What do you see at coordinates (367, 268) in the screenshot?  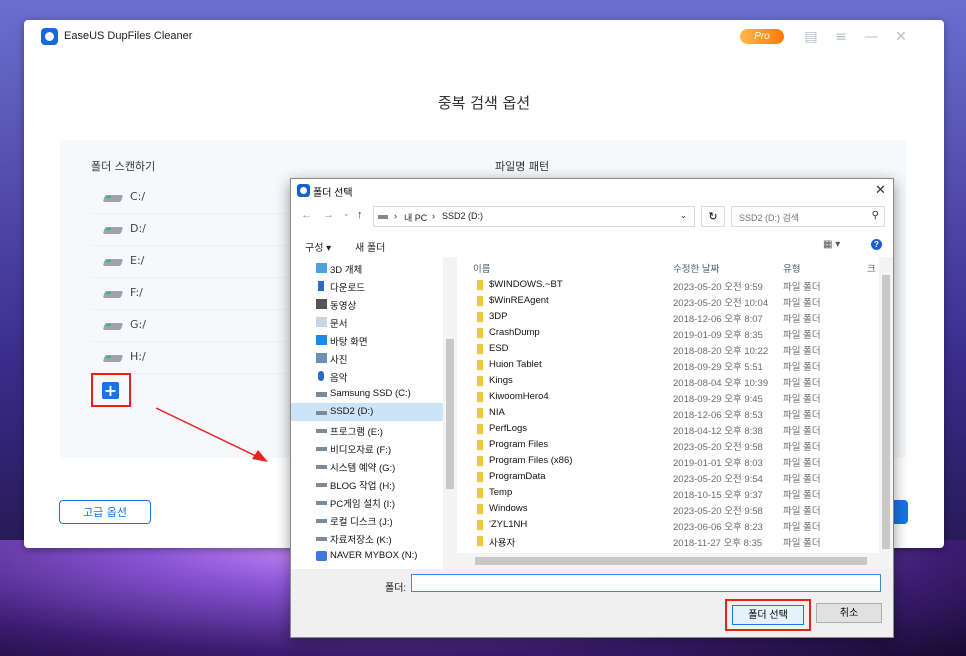 I see `nav-item: 3D 개체` at bounding box center [367, 268].